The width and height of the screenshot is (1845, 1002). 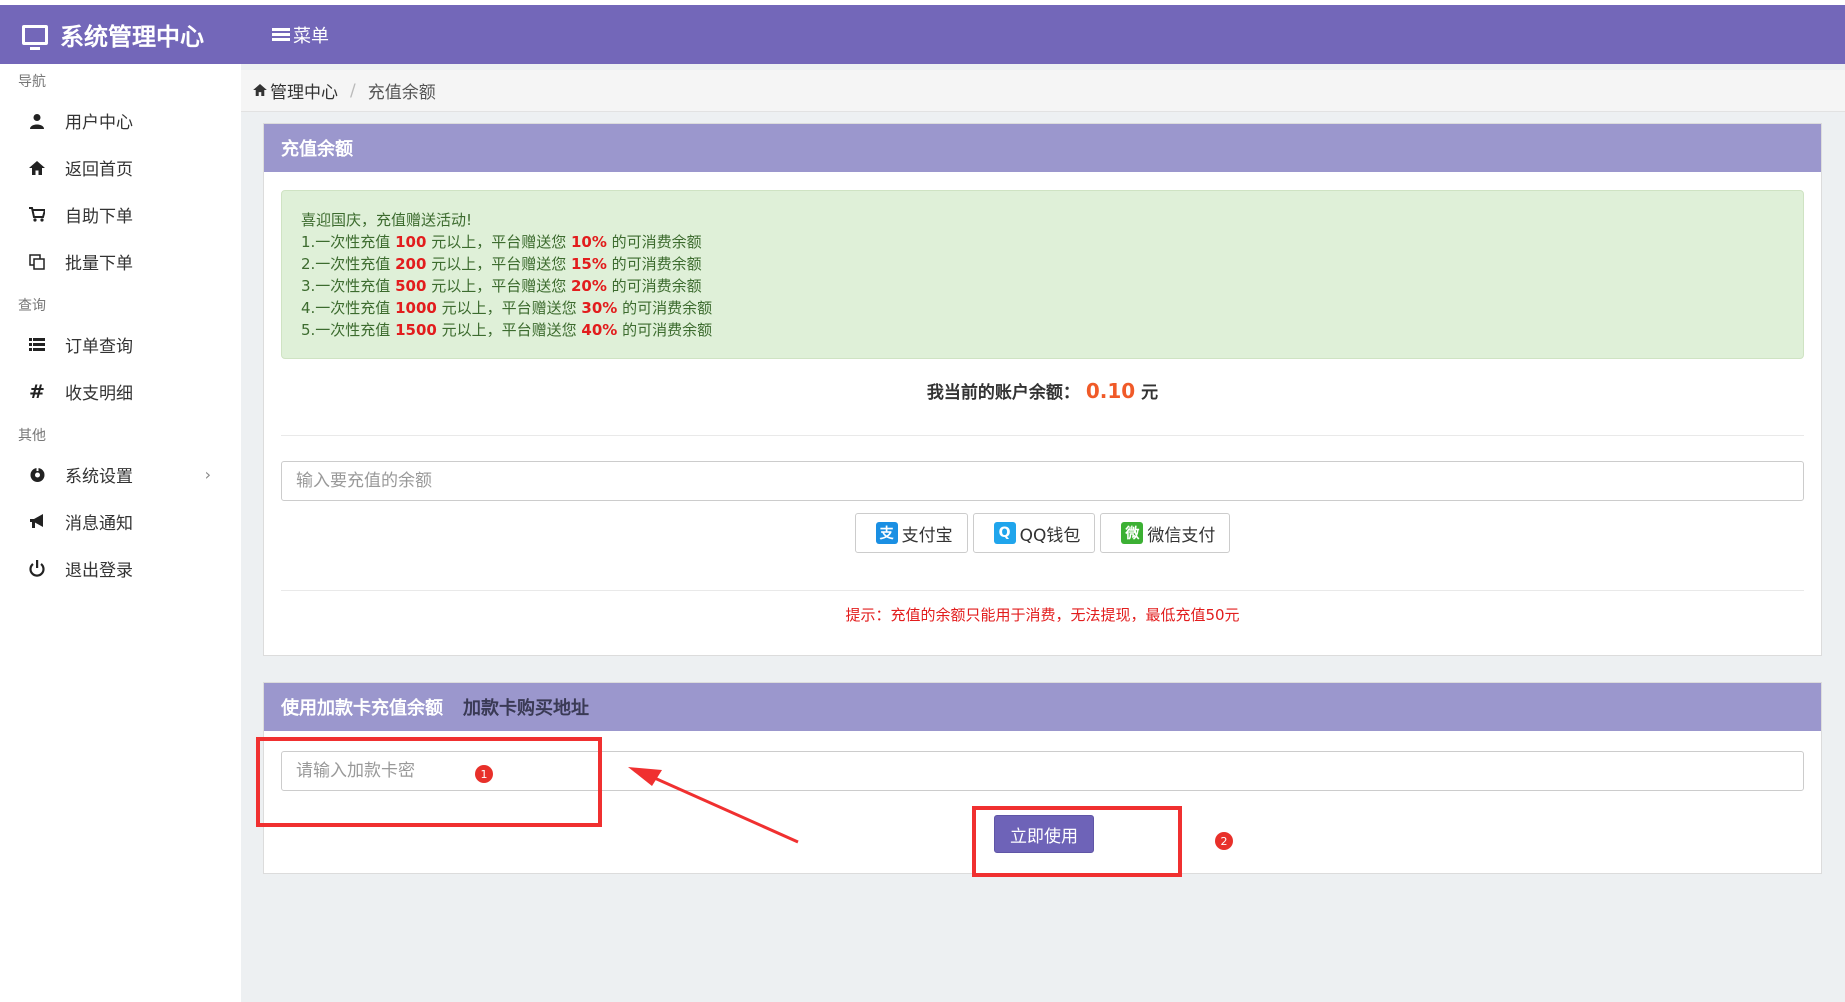 I want to click on sidebar-item-label: 批量下单, so click(x=99, y=264).